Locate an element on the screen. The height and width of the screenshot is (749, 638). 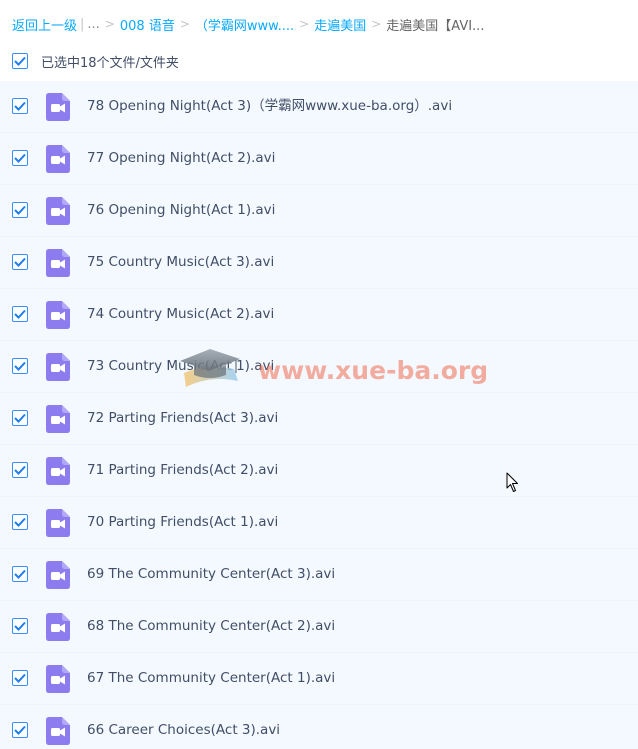
file-row: 66 Career Choices(Act 3).avi is located at coordinates (319, 727).